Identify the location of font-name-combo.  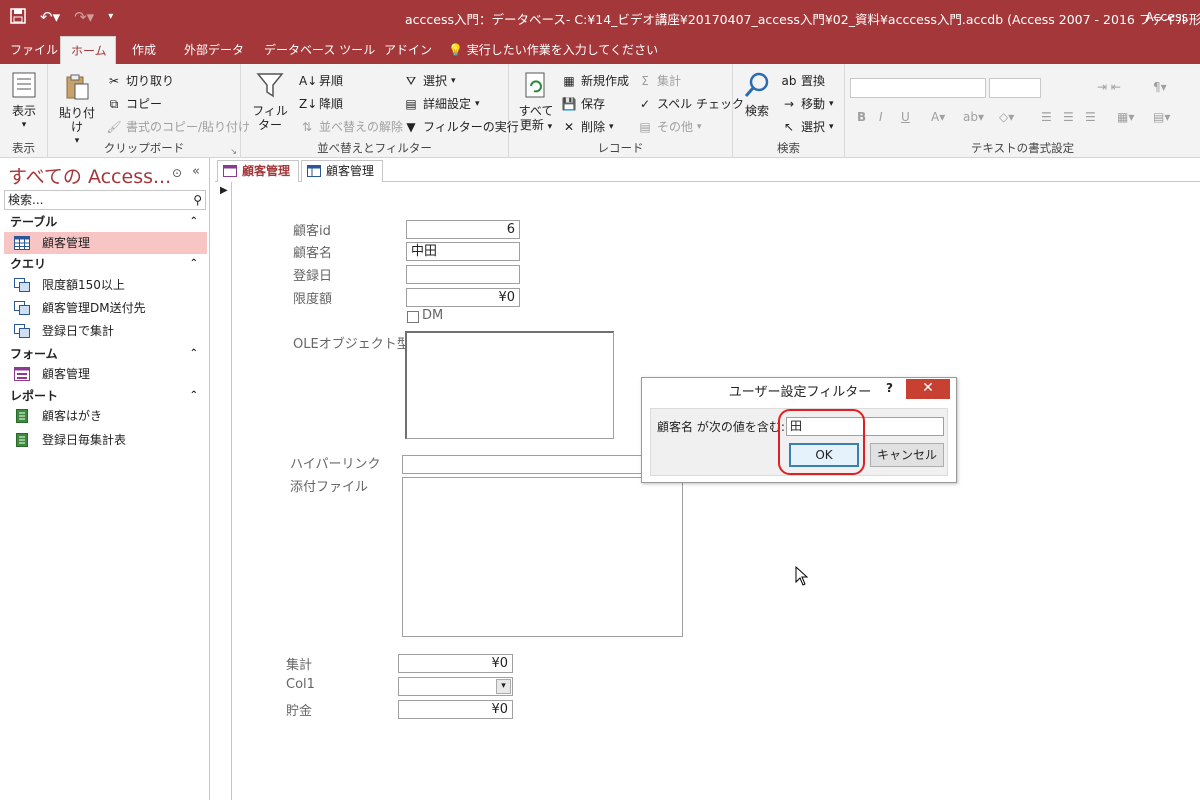
(918, 88).